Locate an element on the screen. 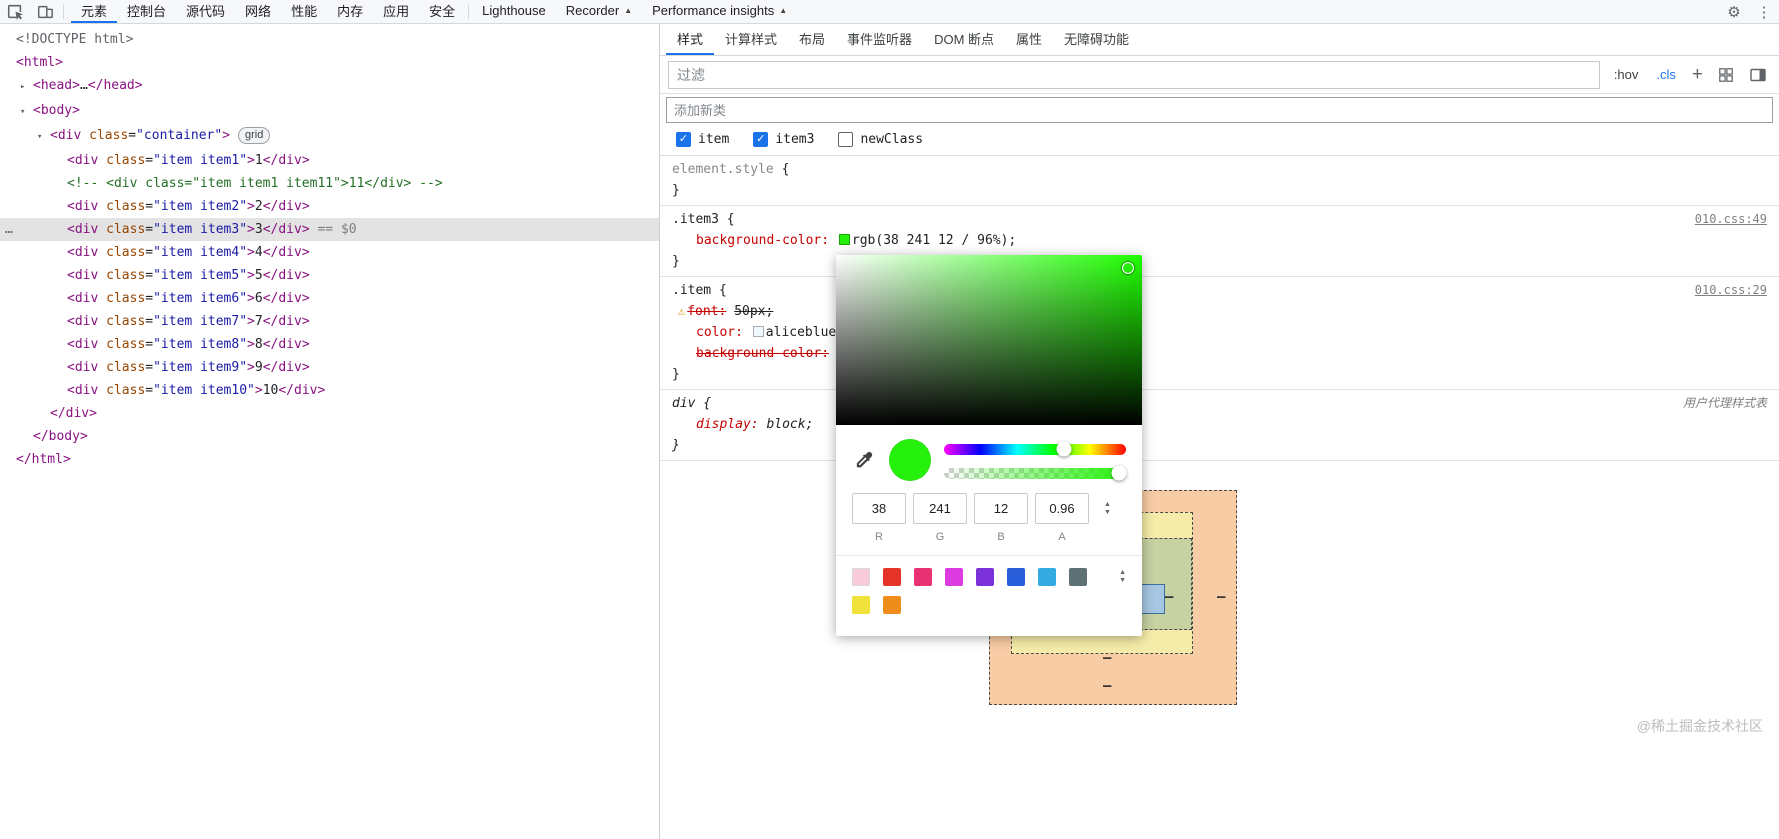  dom-tree-row: <html> is located at coordinates (329, 62).